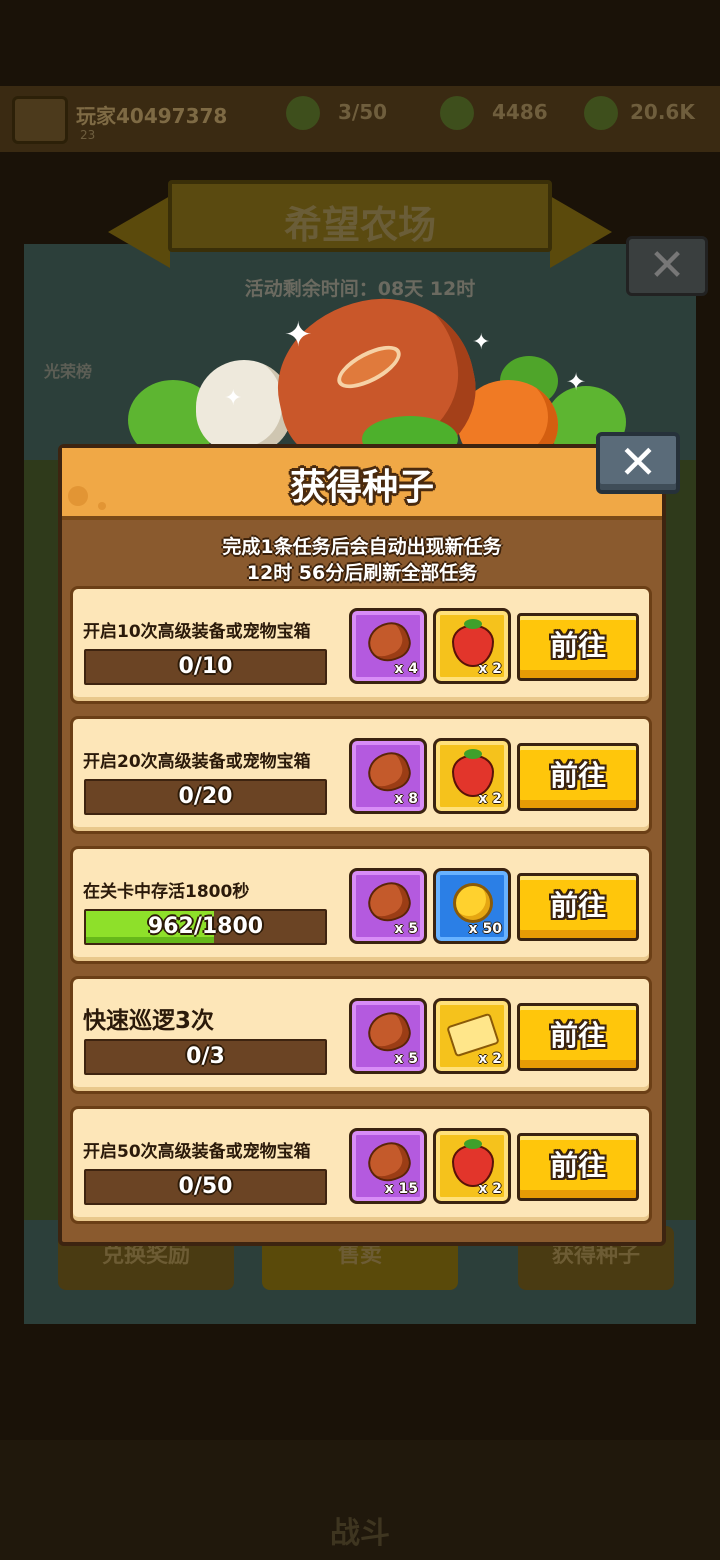 The height and width of the screenshot is (1560, 720). I want to click on progress-text: 0/50, so click(205, 1186).